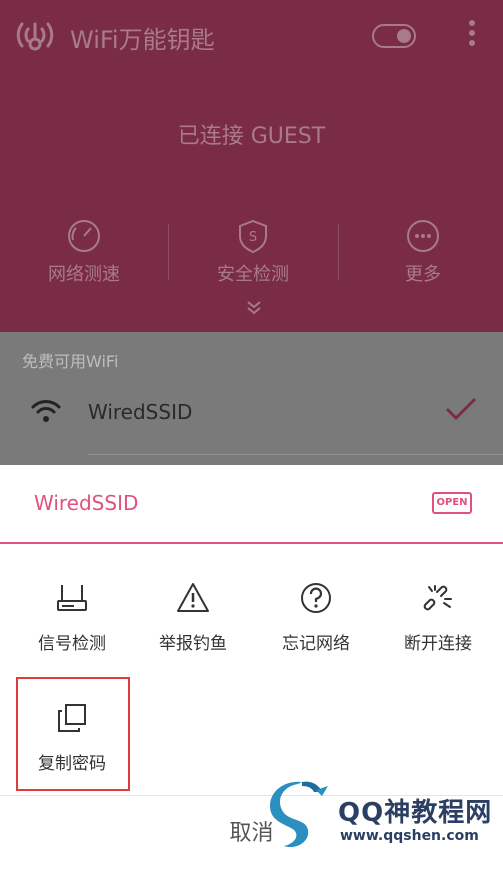 The image size is (503, 872). I want to click on highlight-box, so click(73, 734).